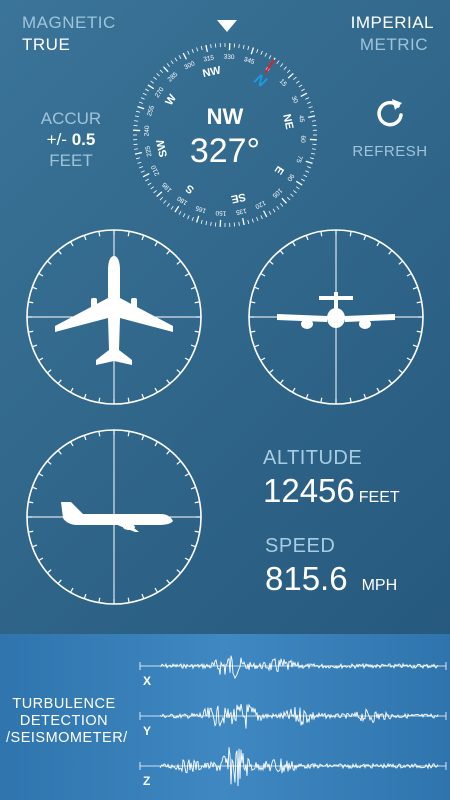 This screenshot has height=800, width=450. I want to click on magnetic-toggle: MAGNETIC, so click(69, 23).